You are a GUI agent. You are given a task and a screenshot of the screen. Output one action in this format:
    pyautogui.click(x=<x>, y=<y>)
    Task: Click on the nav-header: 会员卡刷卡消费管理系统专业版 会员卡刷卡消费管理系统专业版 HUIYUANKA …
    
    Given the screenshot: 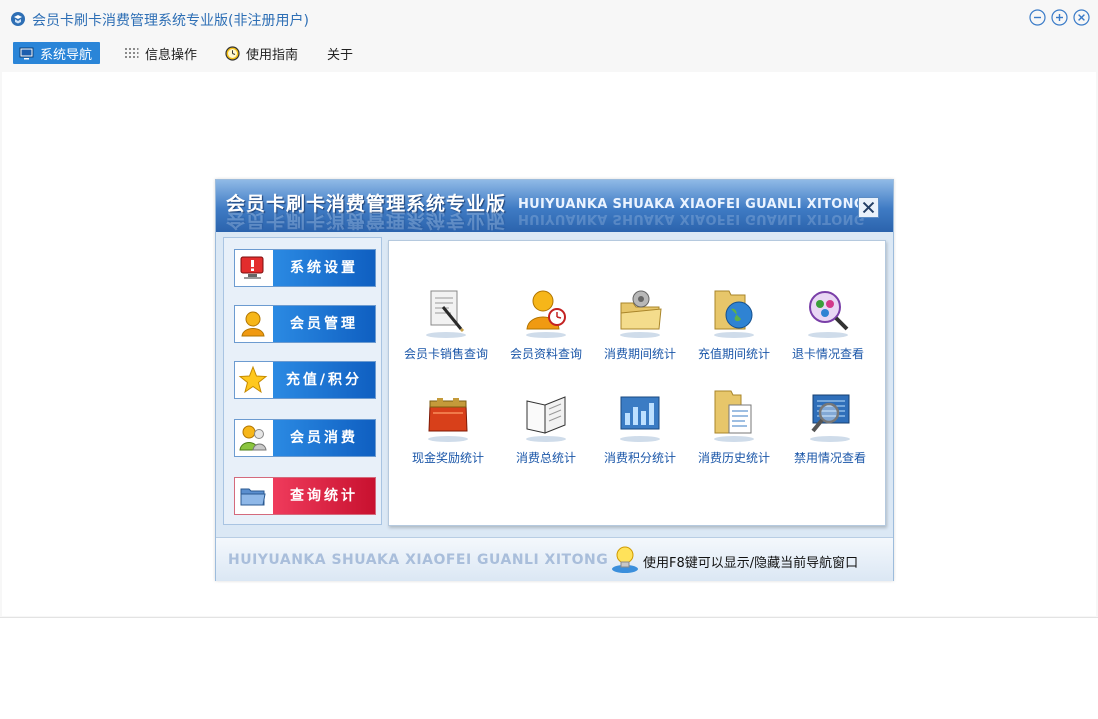 What is the action you would take?
    pyautogui.click(x=554, y=206)
    